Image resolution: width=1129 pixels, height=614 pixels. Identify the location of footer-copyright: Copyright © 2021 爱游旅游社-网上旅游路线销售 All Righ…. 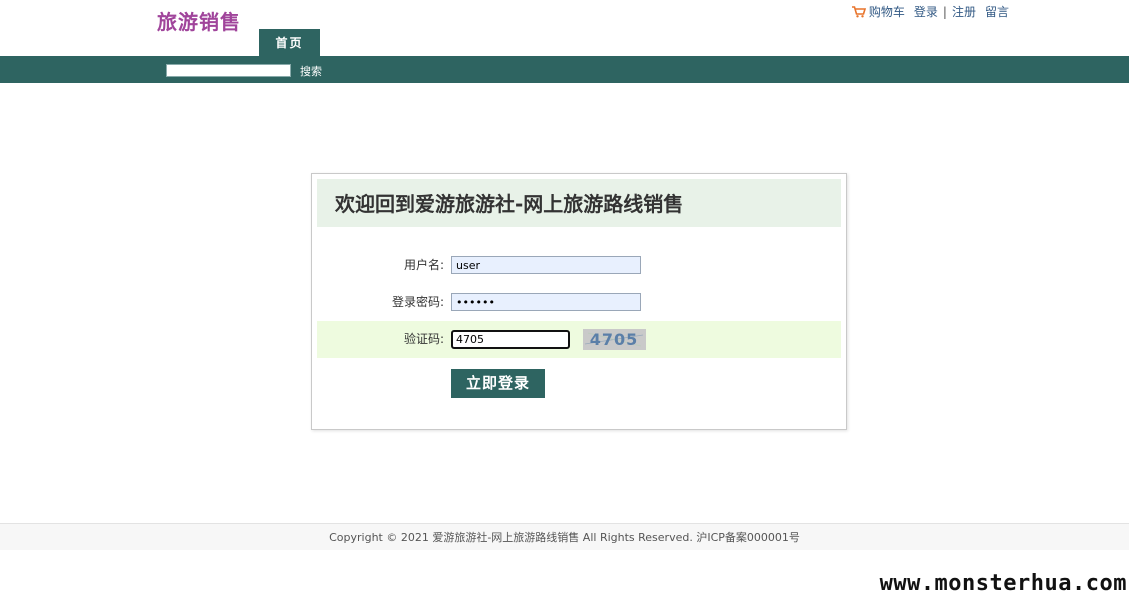
(564, 536).